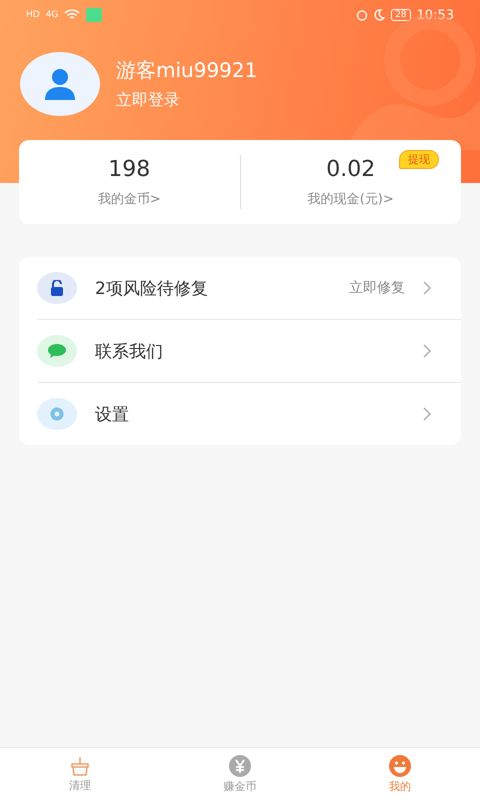 The width and height of the screenshot is (480, 800). Describe the element at coordinates (60, 84) in the screenshot. I see `user-icon` at that location.